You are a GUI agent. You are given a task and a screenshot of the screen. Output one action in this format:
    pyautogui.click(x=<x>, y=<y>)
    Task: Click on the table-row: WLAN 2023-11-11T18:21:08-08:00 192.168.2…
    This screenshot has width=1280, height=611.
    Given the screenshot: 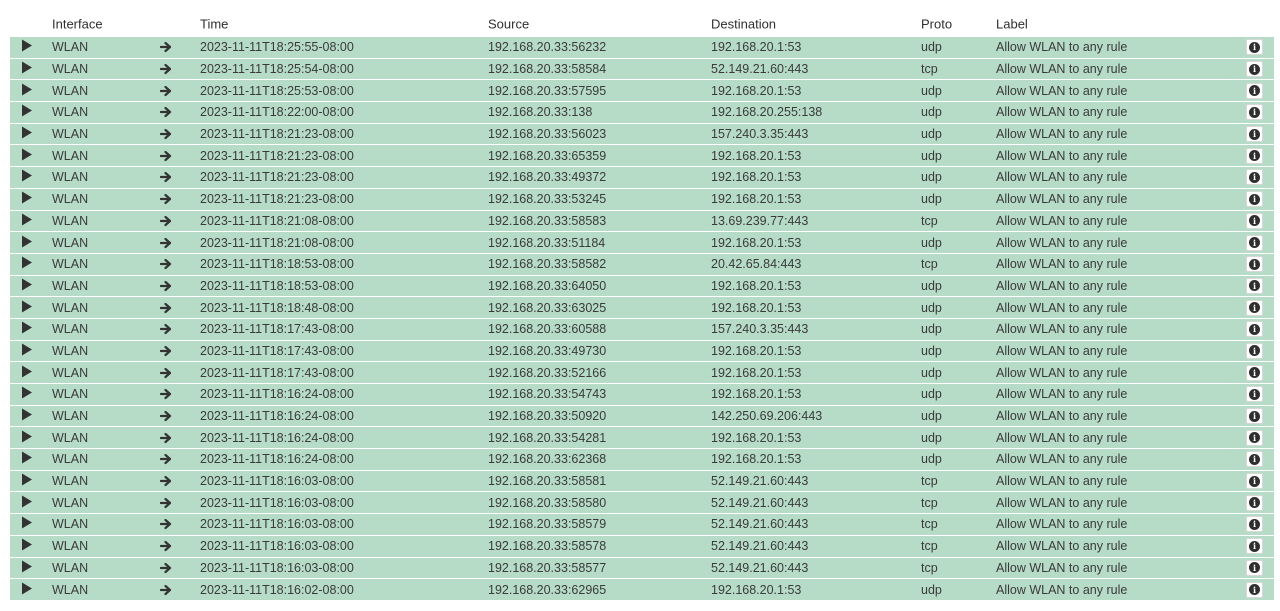 What is the action you would take?
    pyautogui.click(x=642, y=242)
    